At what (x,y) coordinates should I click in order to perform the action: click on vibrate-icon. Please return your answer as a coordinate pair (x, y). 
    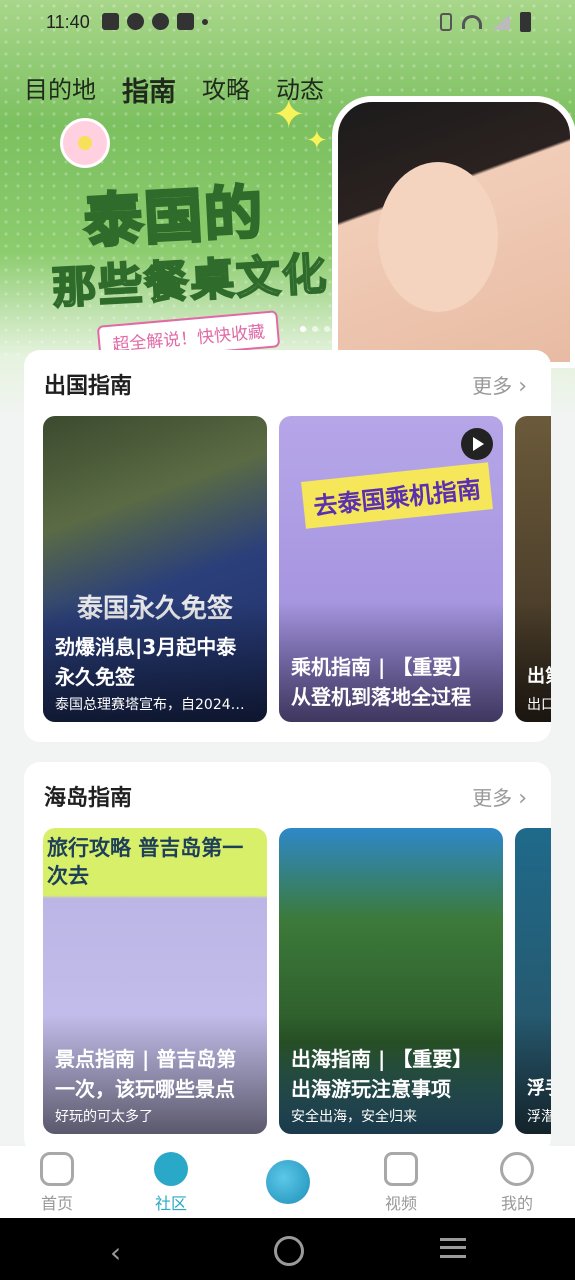
    Looking at the image, I should click on (446, 22).